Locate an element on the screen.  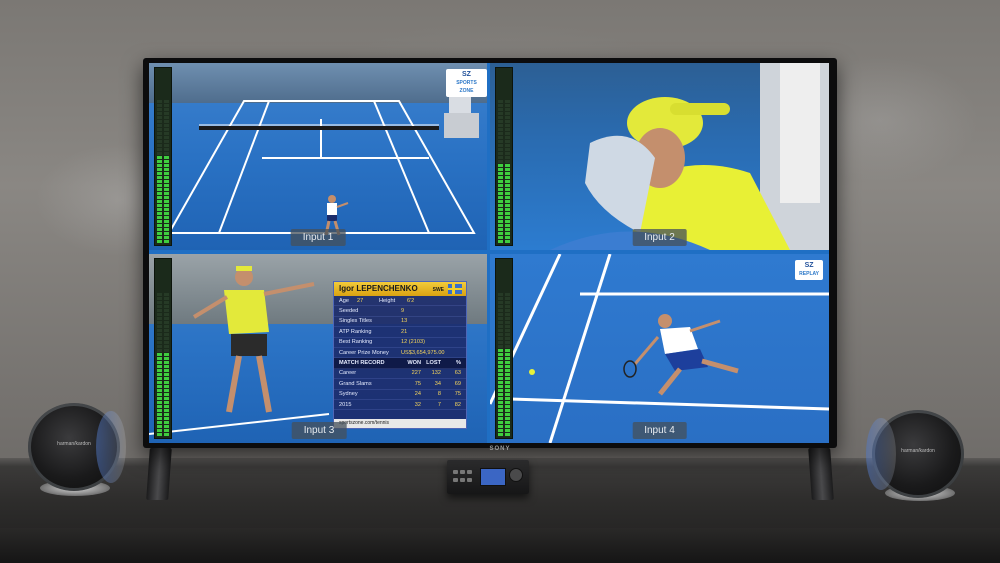
multiview-input-4: SZ REPLAY Input 4 is located at coordinates (659, 348).